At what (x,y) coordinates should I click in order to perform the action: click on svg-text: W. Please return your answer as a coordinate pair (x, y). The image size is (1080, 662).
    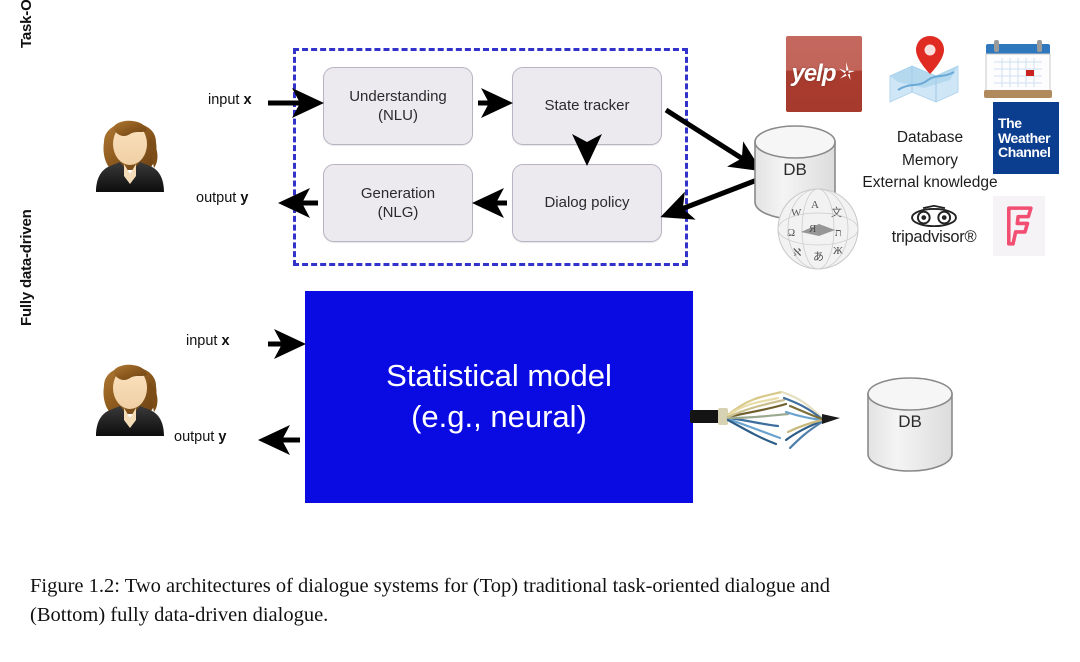
    Looking at the image, I should click on (796, 213).